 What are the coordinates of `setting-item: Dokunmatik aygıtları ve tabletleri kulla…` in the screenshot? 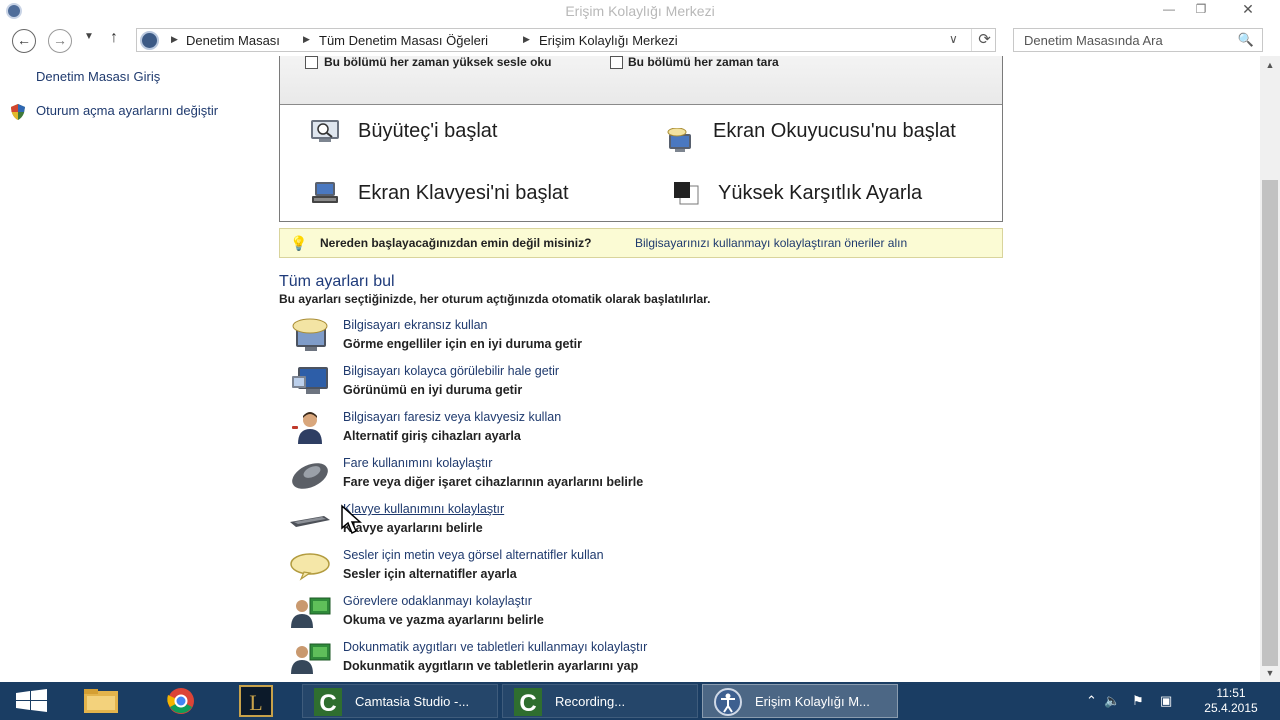 It's located at (638, 660).